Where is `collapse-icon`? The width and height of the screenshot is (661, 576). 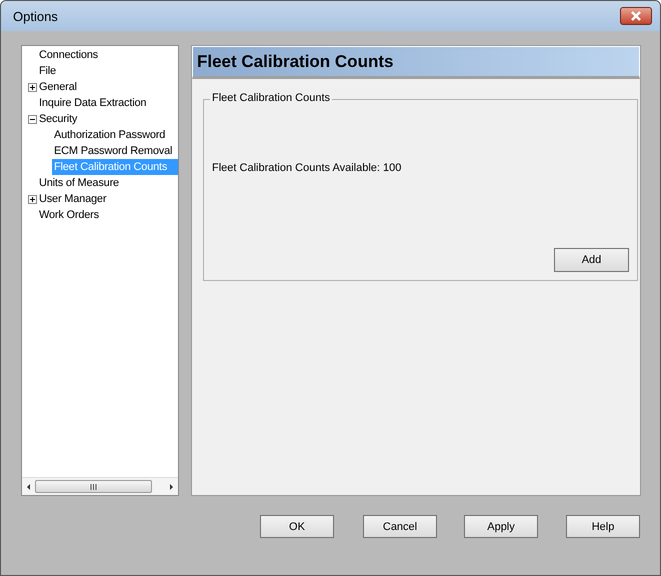
collapse-icon is located at coordinates (32, 119).